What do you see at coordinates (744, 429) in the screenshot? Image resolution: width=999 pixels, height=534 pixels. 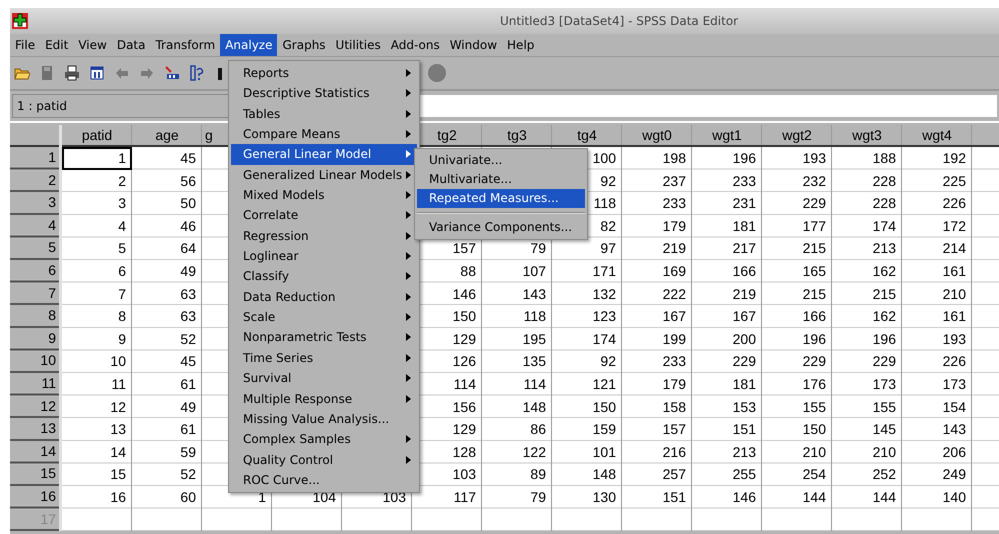 I see `table-cell: 151` at bounding box center [744, 429].